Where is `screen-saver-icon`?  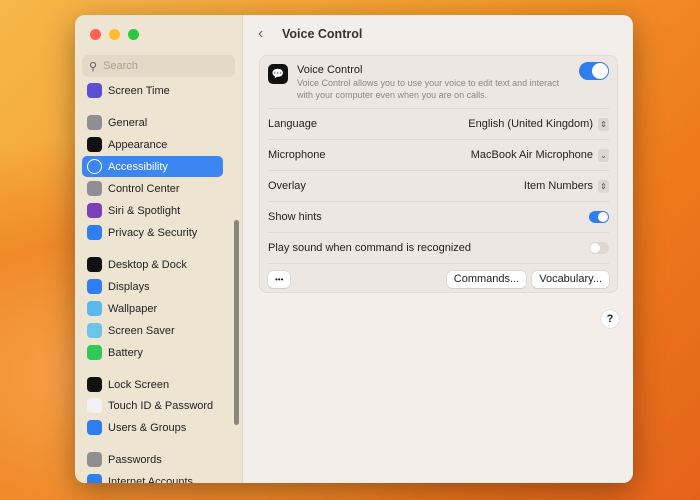
screen-saver-icon is located at coordinates (94, 330).